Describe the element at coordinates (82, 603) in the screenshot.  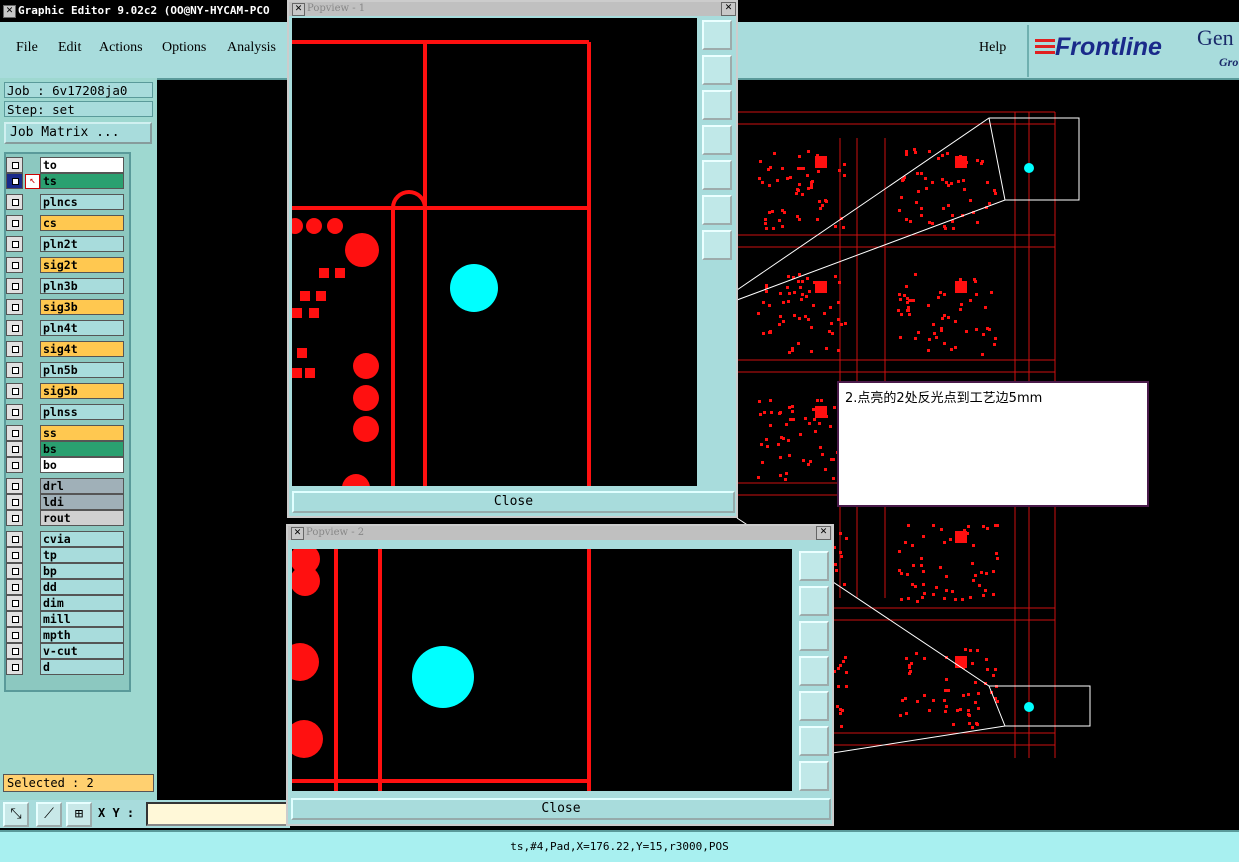
I see `layer-name: dim` at that location.